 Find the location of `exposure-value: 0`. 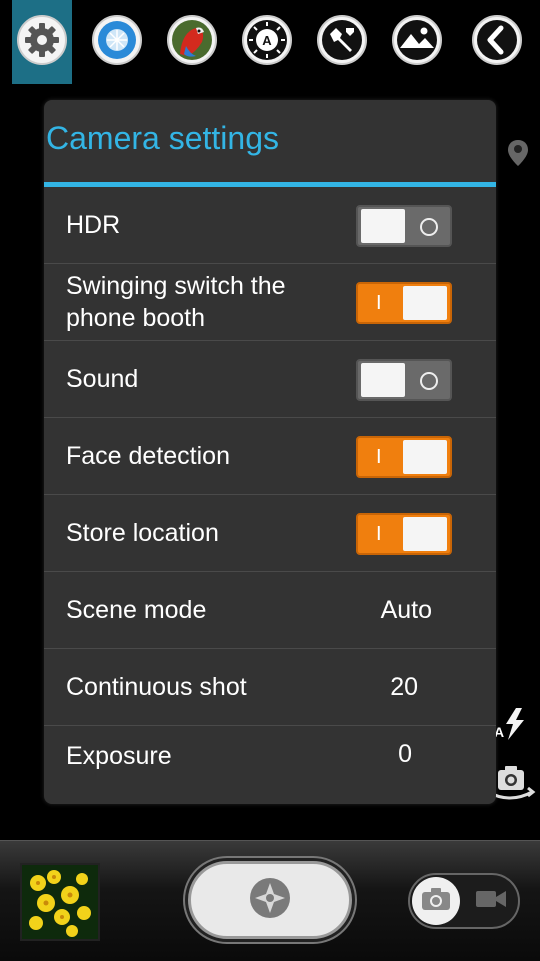

exposure-value: 0 is located at coordinates (405, 754).